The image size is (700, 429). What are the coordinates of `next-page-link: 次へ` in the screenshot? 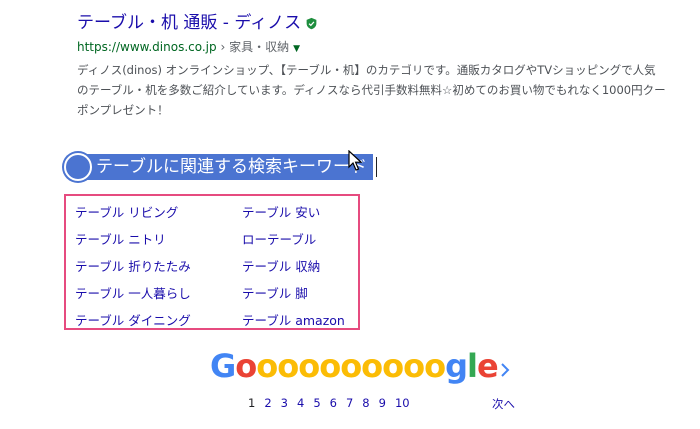 It's located at (503, 404).